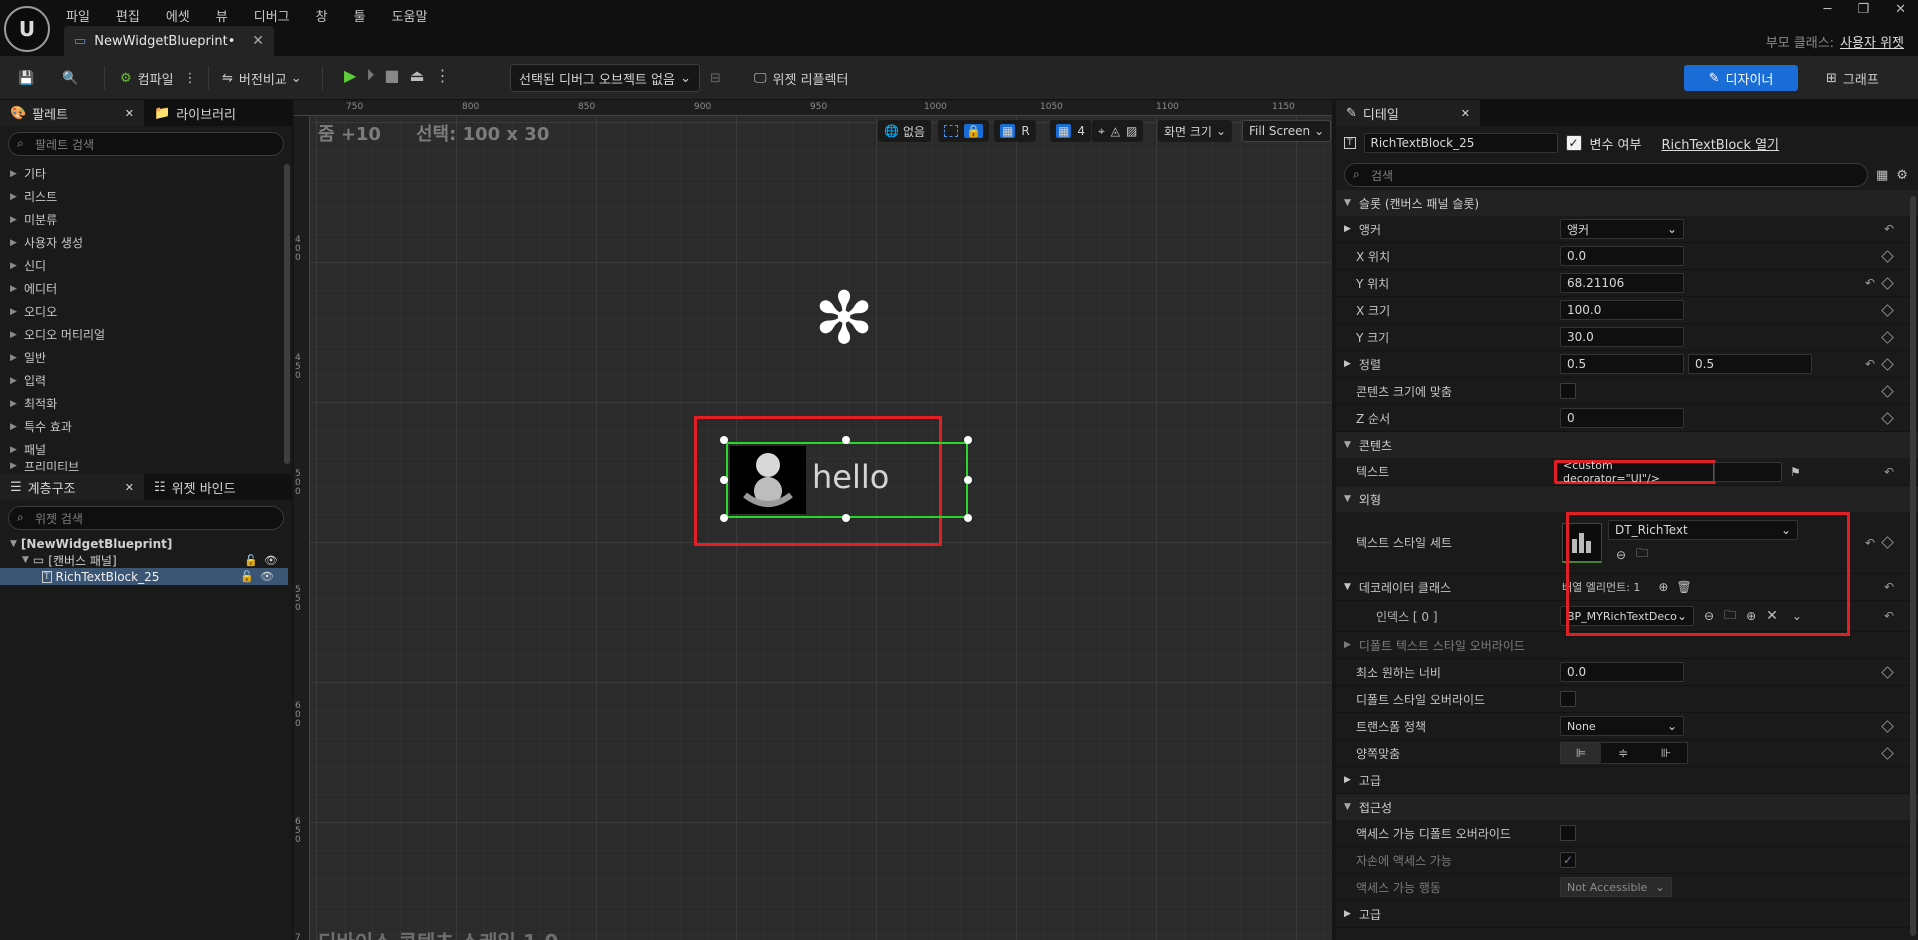  Describe the element at coordinates (178, 15) in the screenshot. I see `menu-asset: 에셋` at that location.